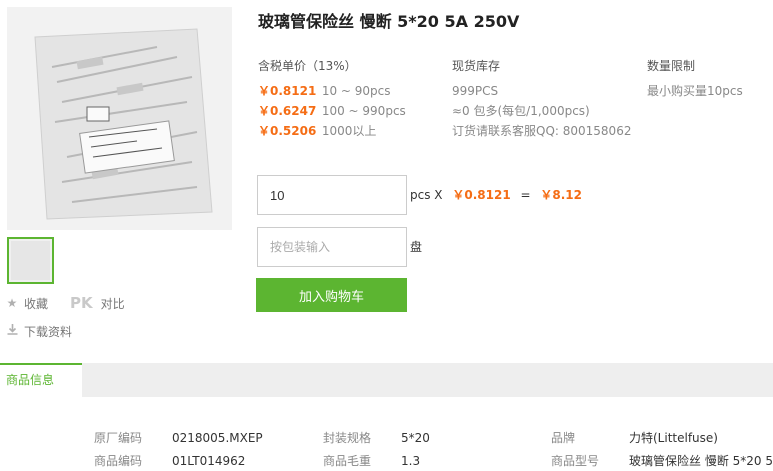 Image resolution: width=773 pixels, height=471 pixels. What do you see at coordinates (481, 195) in the screenshot?
I see `unit-price: ￥0.8121` at bounding box center [481, 195].